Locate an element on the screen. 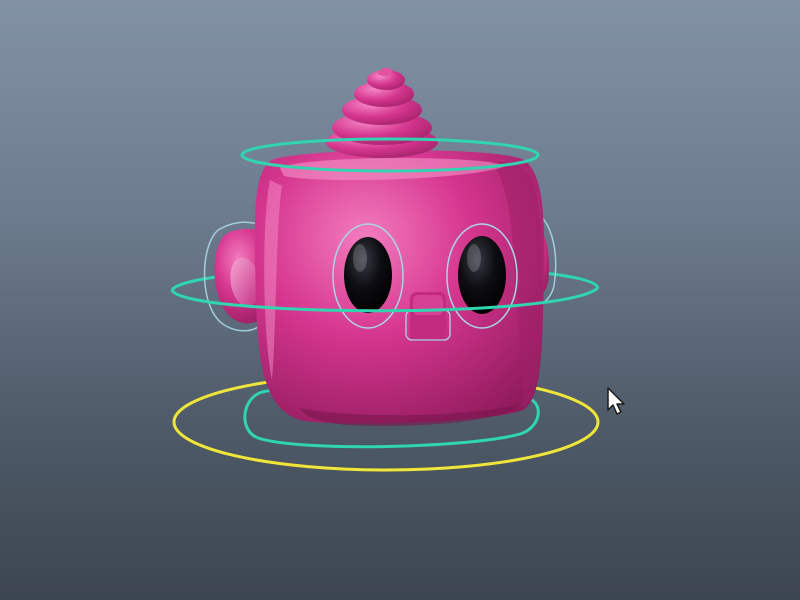 The height and width of the screenshot is (600, 800). left-eye is located at coordinates (368, 275).